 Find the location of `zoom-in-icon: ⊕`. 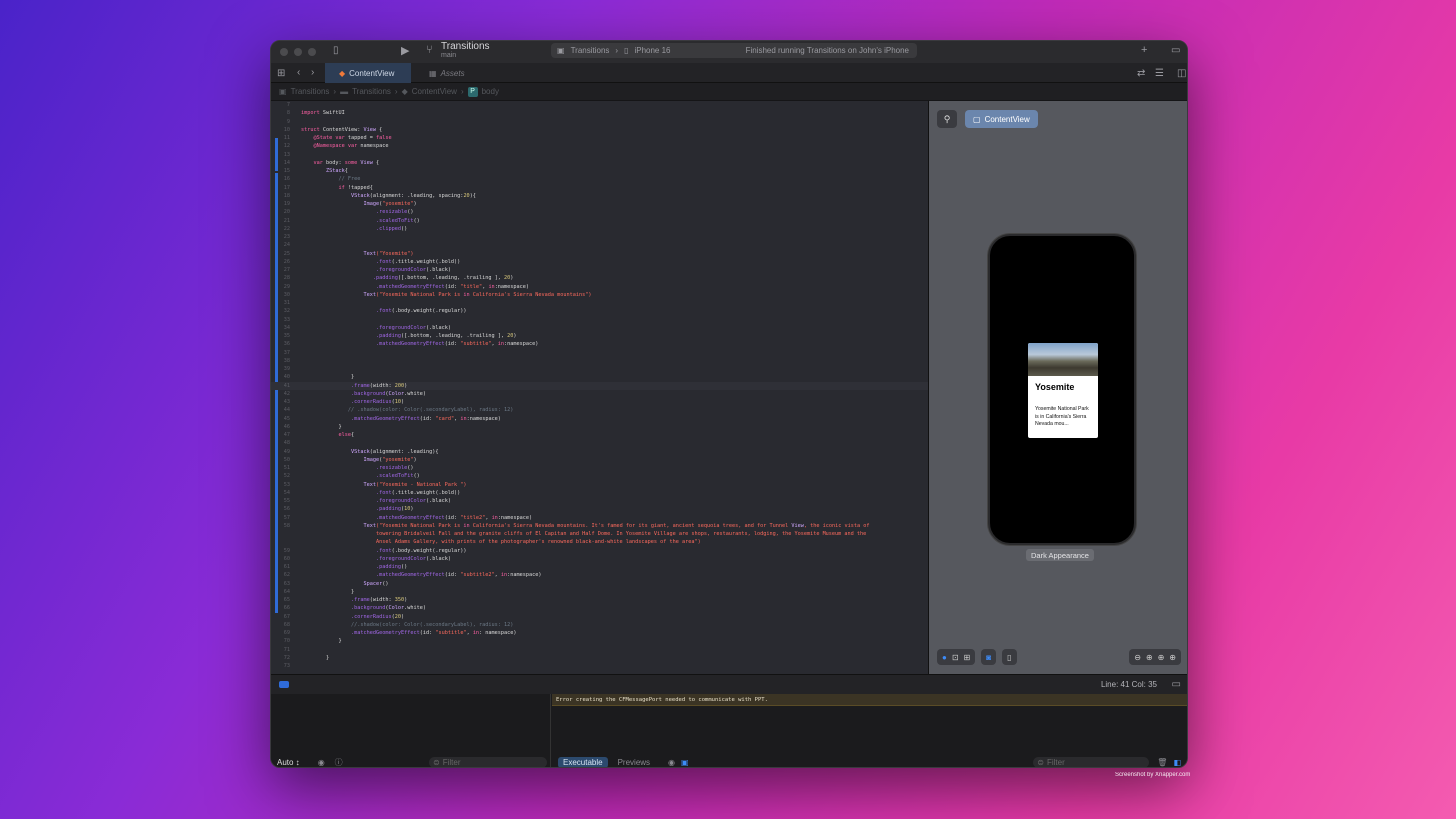

zoom-in-icon: ⊕ is located at coordinates (1172, 657).